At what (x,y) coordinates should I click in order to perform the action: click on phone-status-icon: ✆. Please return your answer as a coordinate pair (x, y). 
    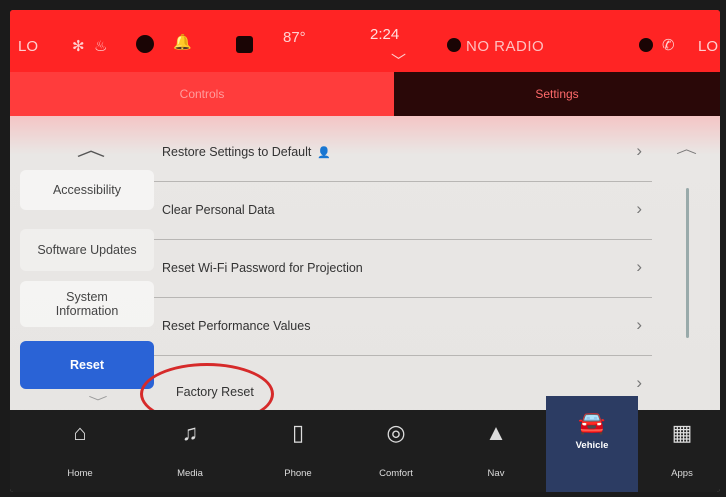
    Looking at the image, I should click on (668, 45).